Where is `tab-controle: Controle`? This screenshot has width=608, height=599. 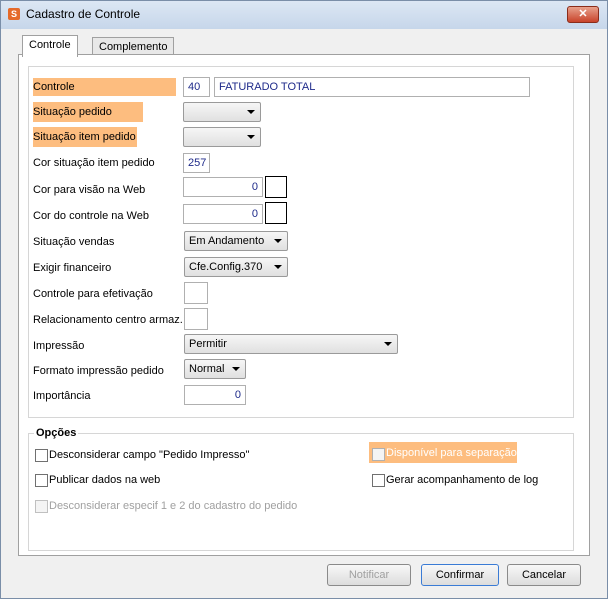
tab-controle: Controle is located at coordinates (50, 46).